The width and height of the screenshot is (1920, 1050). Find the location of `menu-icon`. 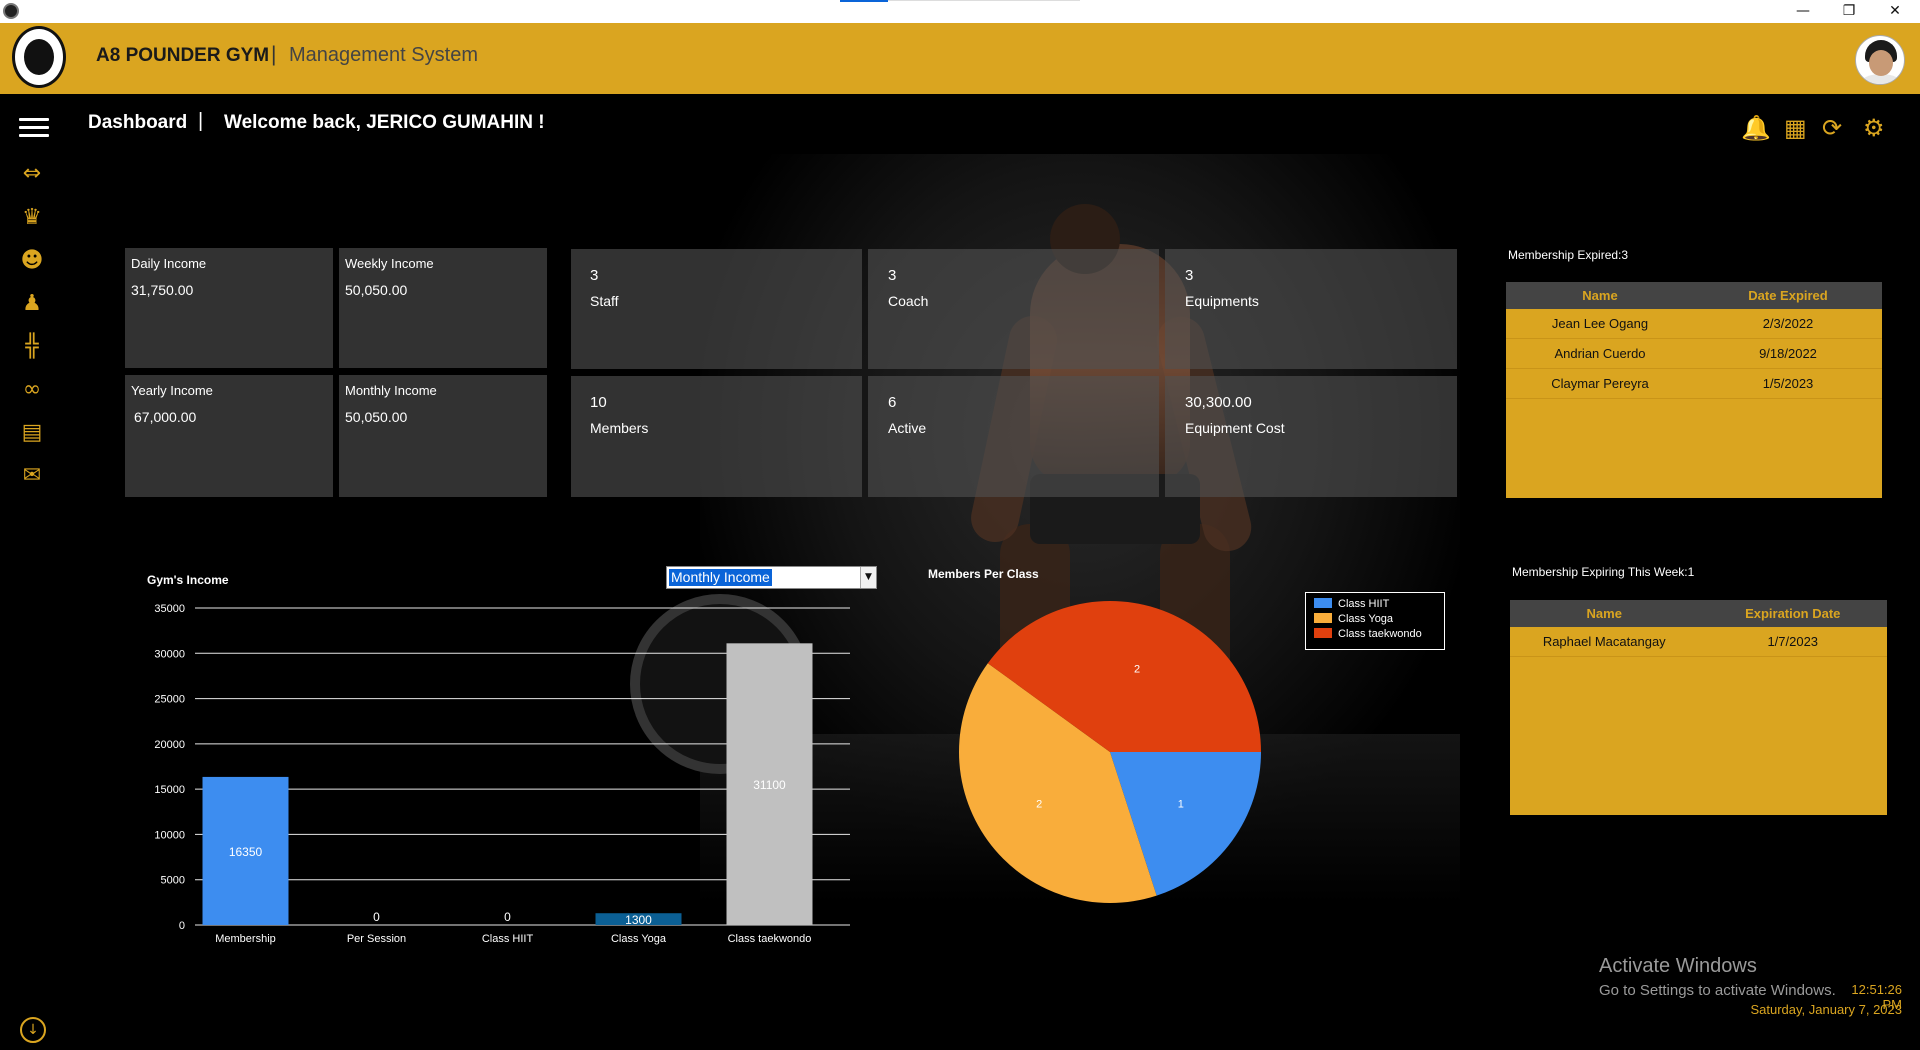

menu-icon is located at coordinates (34, 128).